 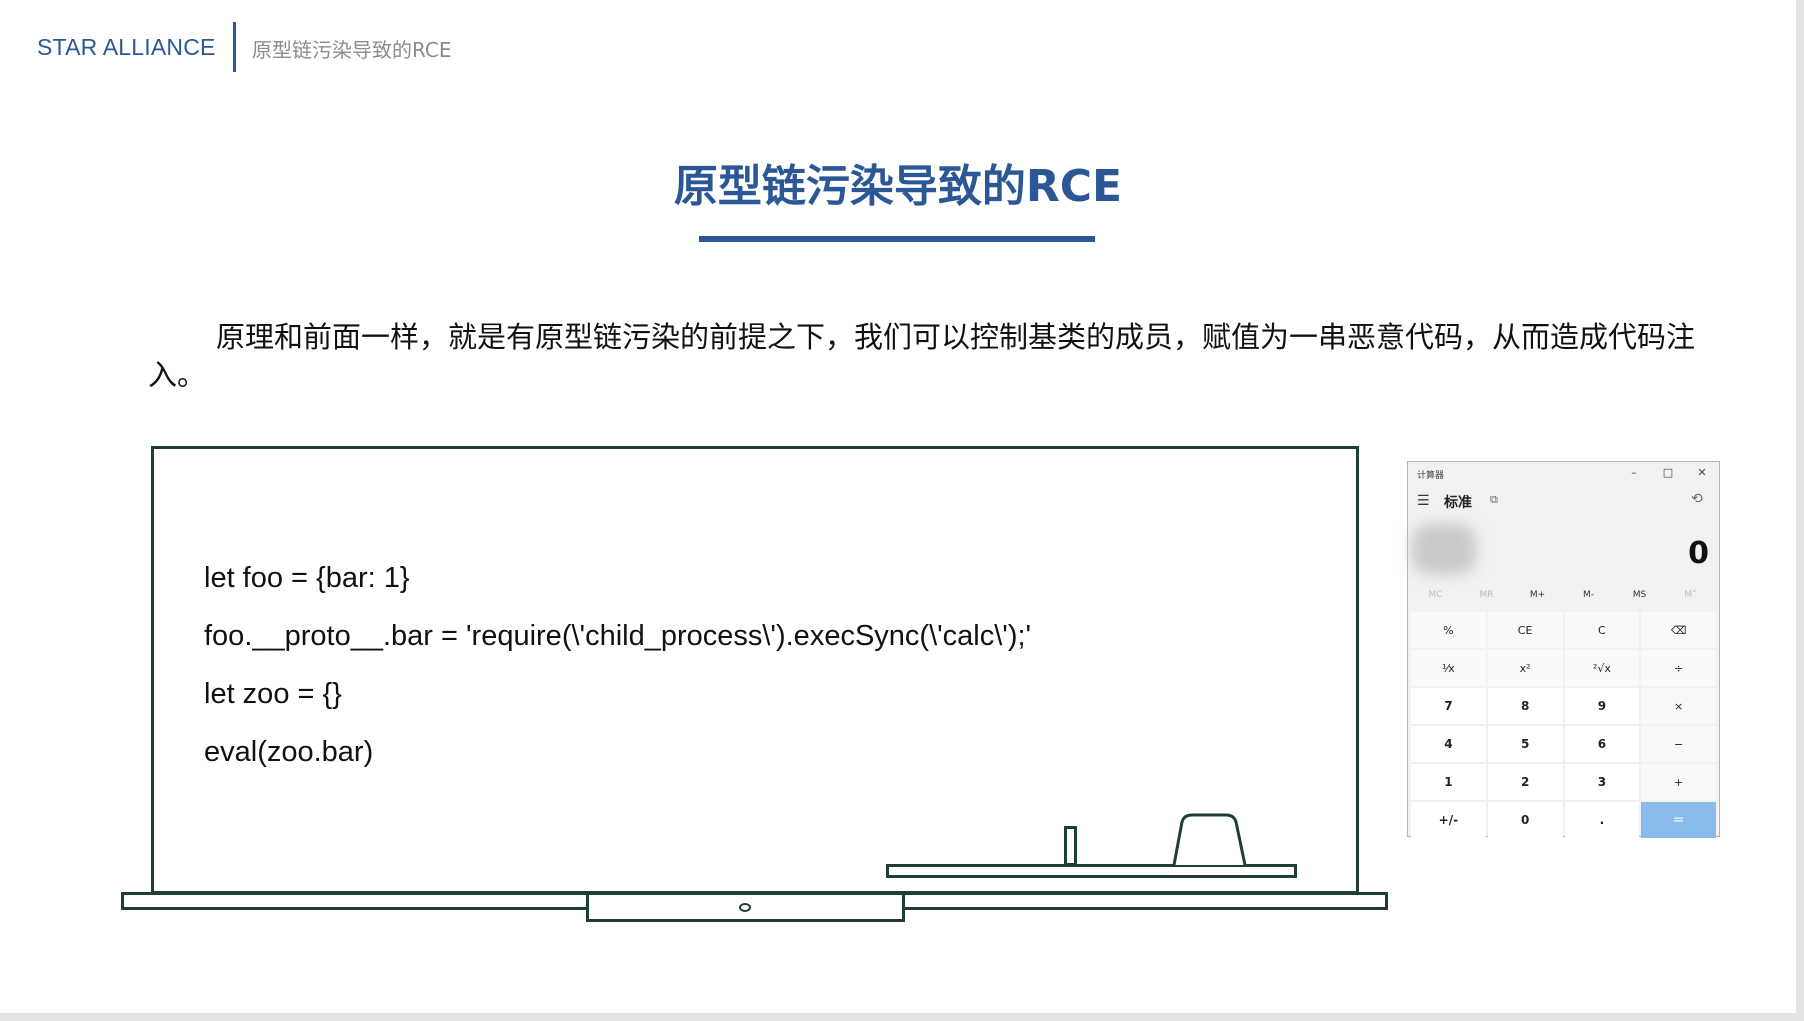 What do you see at coordinates (1458, 503) in the screenshot?
I see `calculator-mode: 标准` at bounding box center [1458, 503].